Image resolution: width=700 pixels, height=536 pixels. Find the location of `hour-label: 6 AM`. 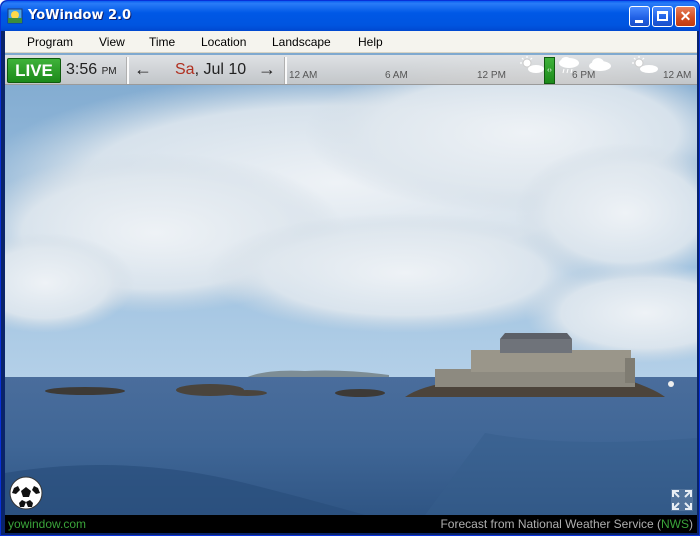

hour-label: 6 AM is located at coordinates (396, 75).